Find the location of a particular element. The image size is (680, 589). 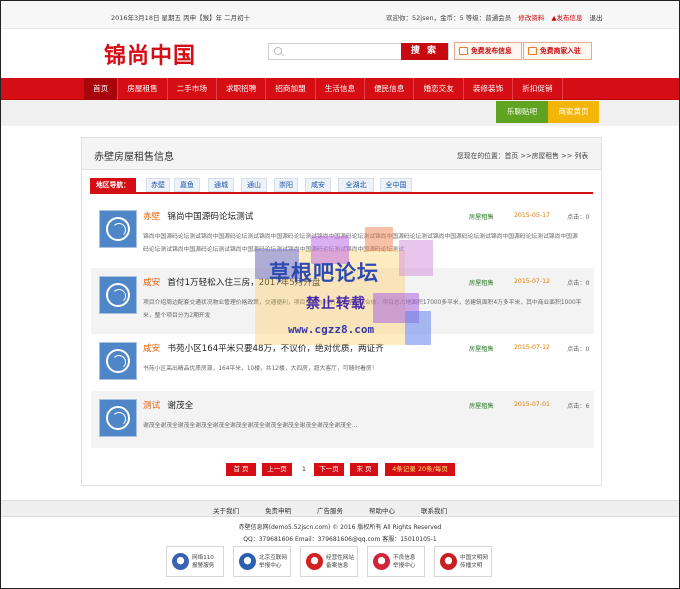

nav-item: 招商加盟 is located at coordinates (291, 89).